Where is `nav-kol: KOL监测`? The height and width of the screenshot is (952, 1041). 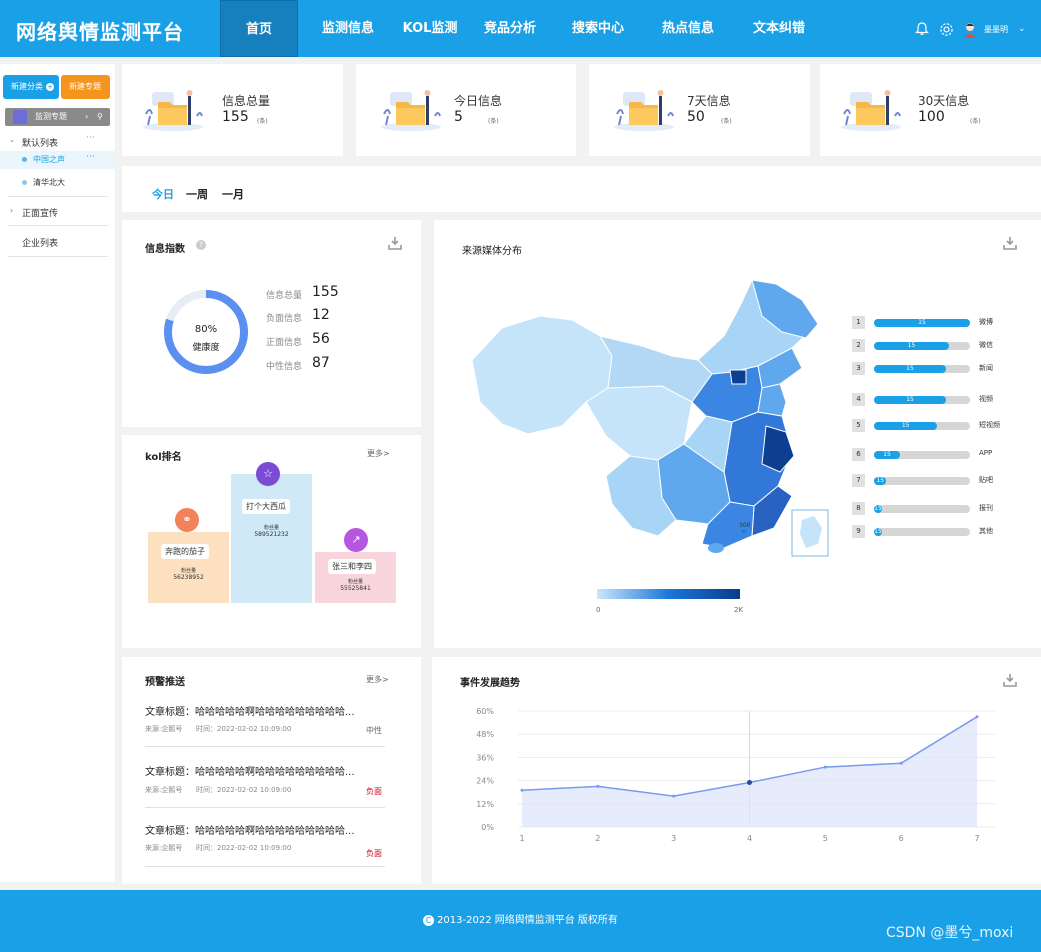
nav-kol: KOL监测 is located at coordinates (430, 28).